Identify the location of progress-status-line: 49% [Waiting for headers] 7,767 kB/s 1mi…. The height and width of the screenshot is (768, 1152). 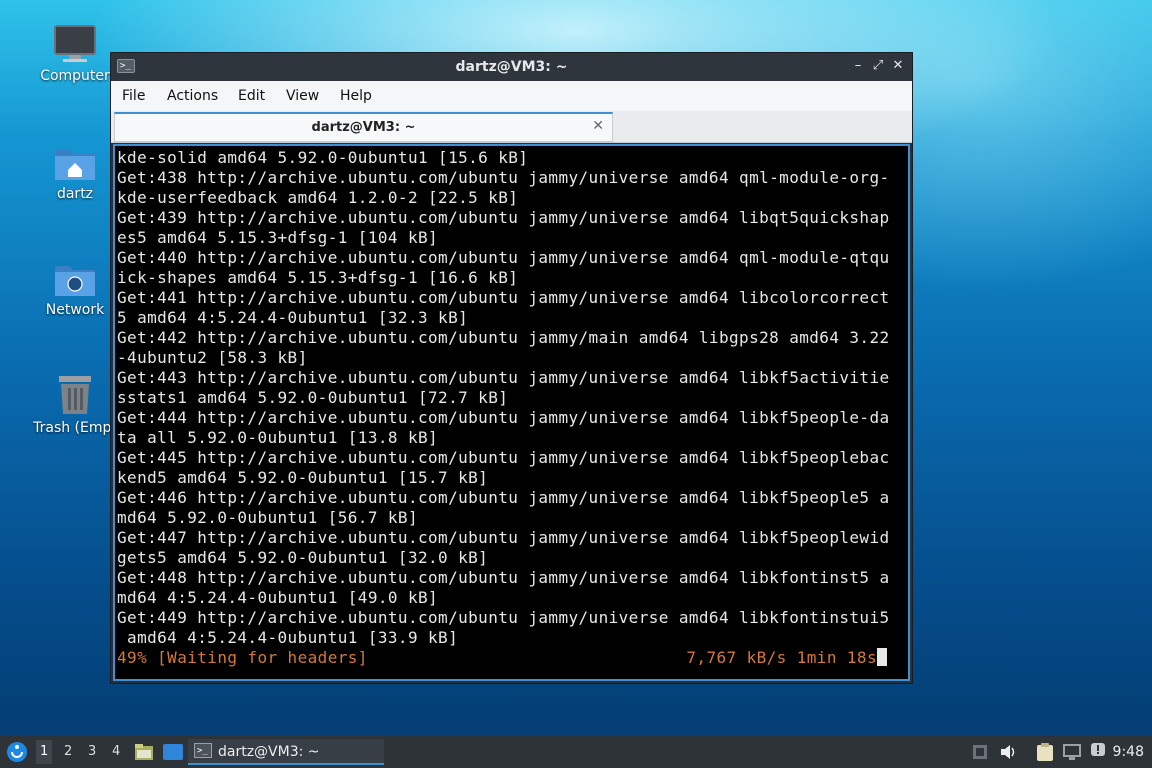
(502, 657).